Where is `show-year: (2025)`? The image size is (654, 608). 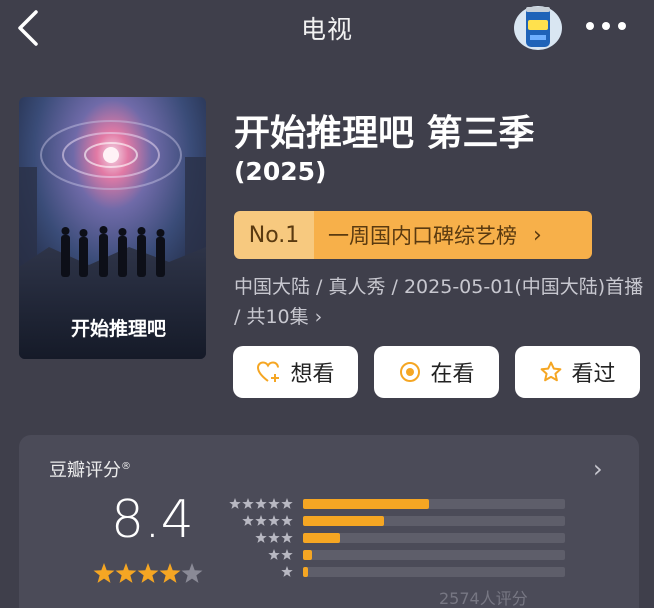 show-year: (2025) is located at coordinates (280, 171).